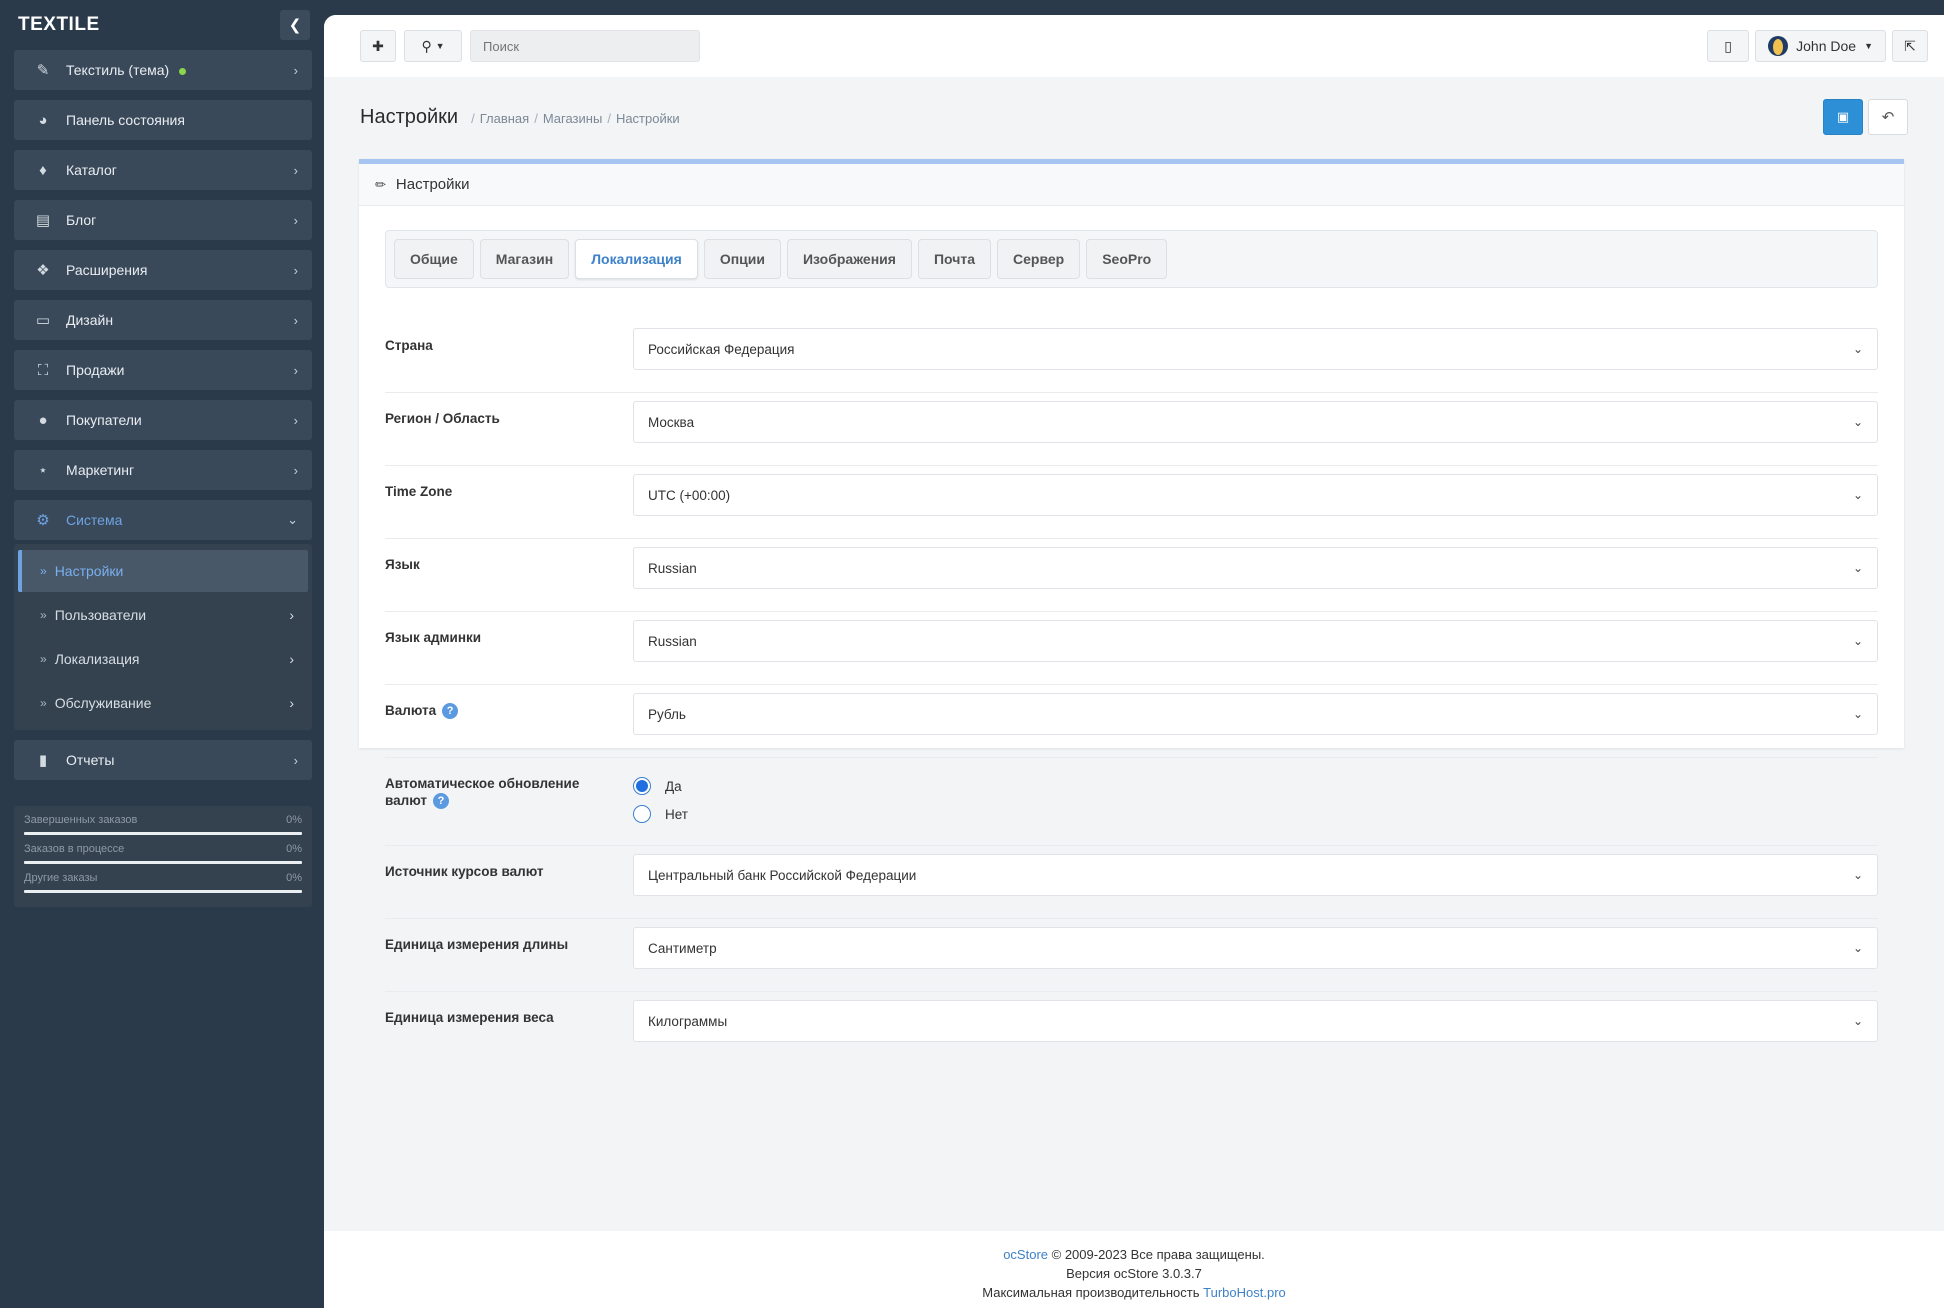 The image size is (1944, 1308). What do you see at coordinates (636, 259) in the screenshot?
I see `tab-localization: Локализация` at bounding box center [636, 259].